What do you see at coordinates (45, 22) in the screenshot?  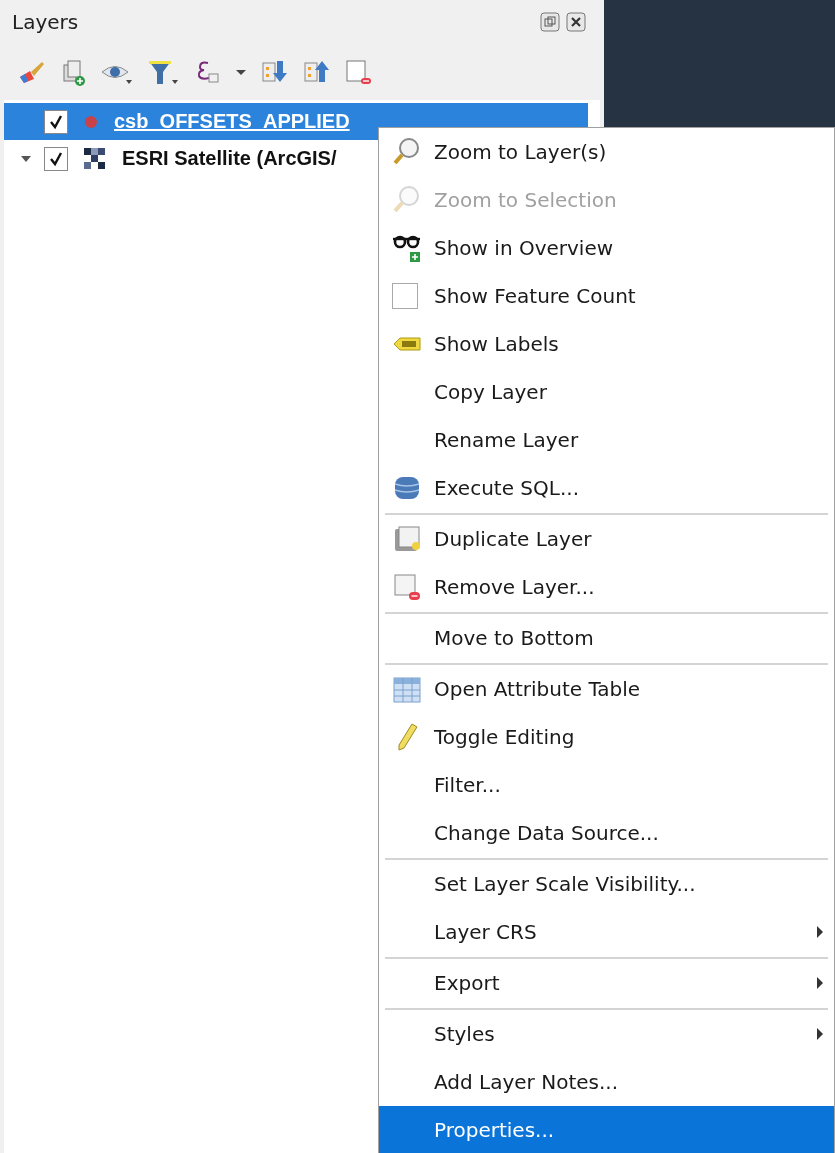 I see `panel-title: Layers` at bounding box center [45, 22].